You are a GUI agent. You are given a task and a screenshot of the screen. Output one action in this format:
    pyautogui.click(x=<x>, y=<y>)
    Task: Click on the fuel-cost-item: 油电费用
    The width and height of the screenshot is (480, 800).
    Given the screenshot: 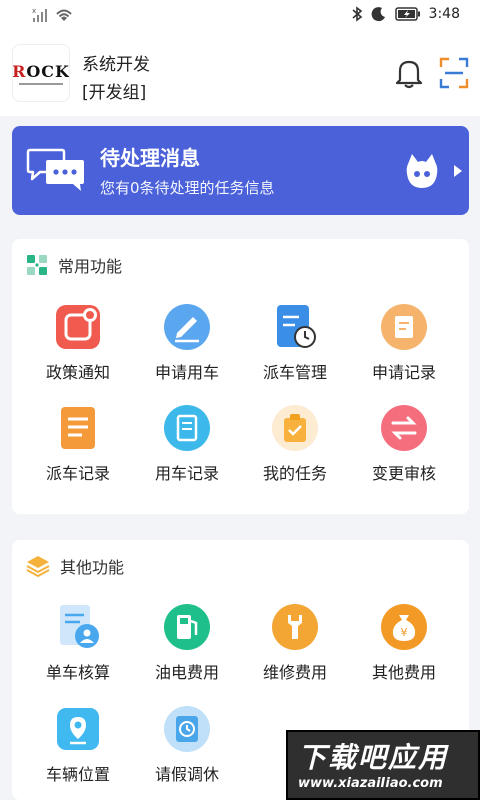 What is the action you would take?
    pyautogui.click(x=187, y=643)
    